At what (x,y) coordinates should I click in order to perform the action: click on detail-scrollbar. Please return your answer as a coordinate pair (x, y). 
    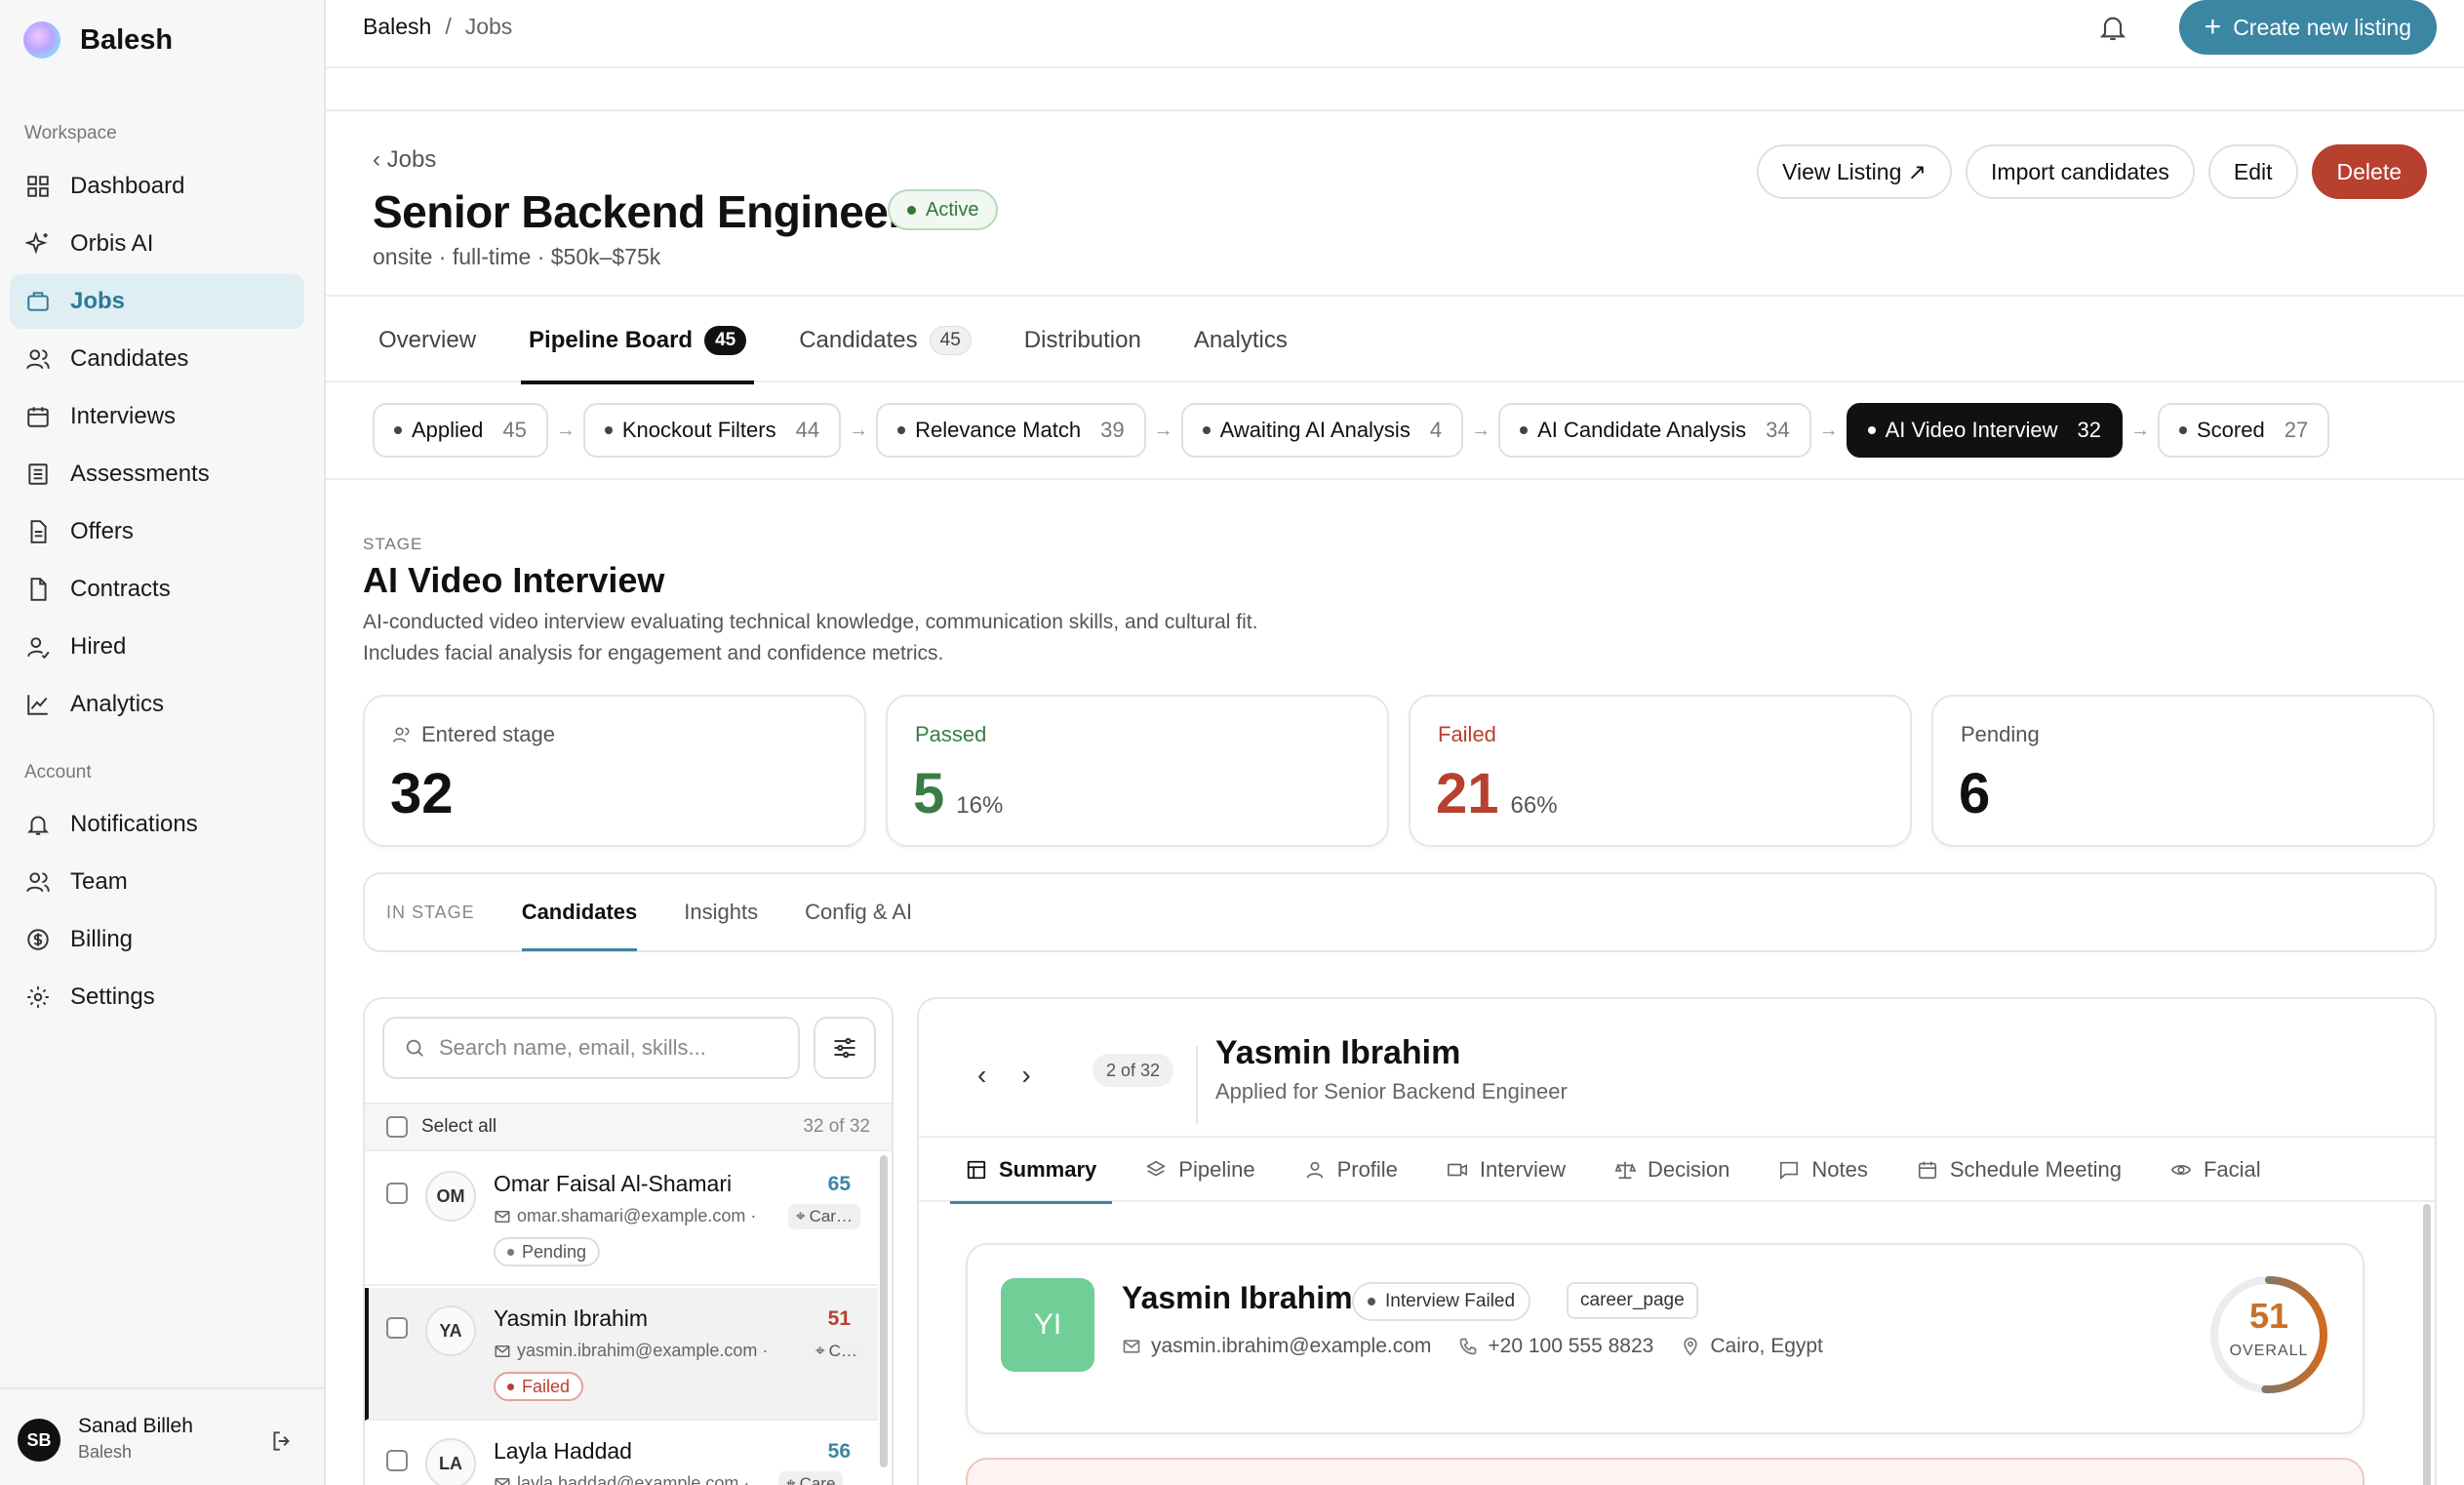
    Looking at the image, I should click on (2427, 1345).